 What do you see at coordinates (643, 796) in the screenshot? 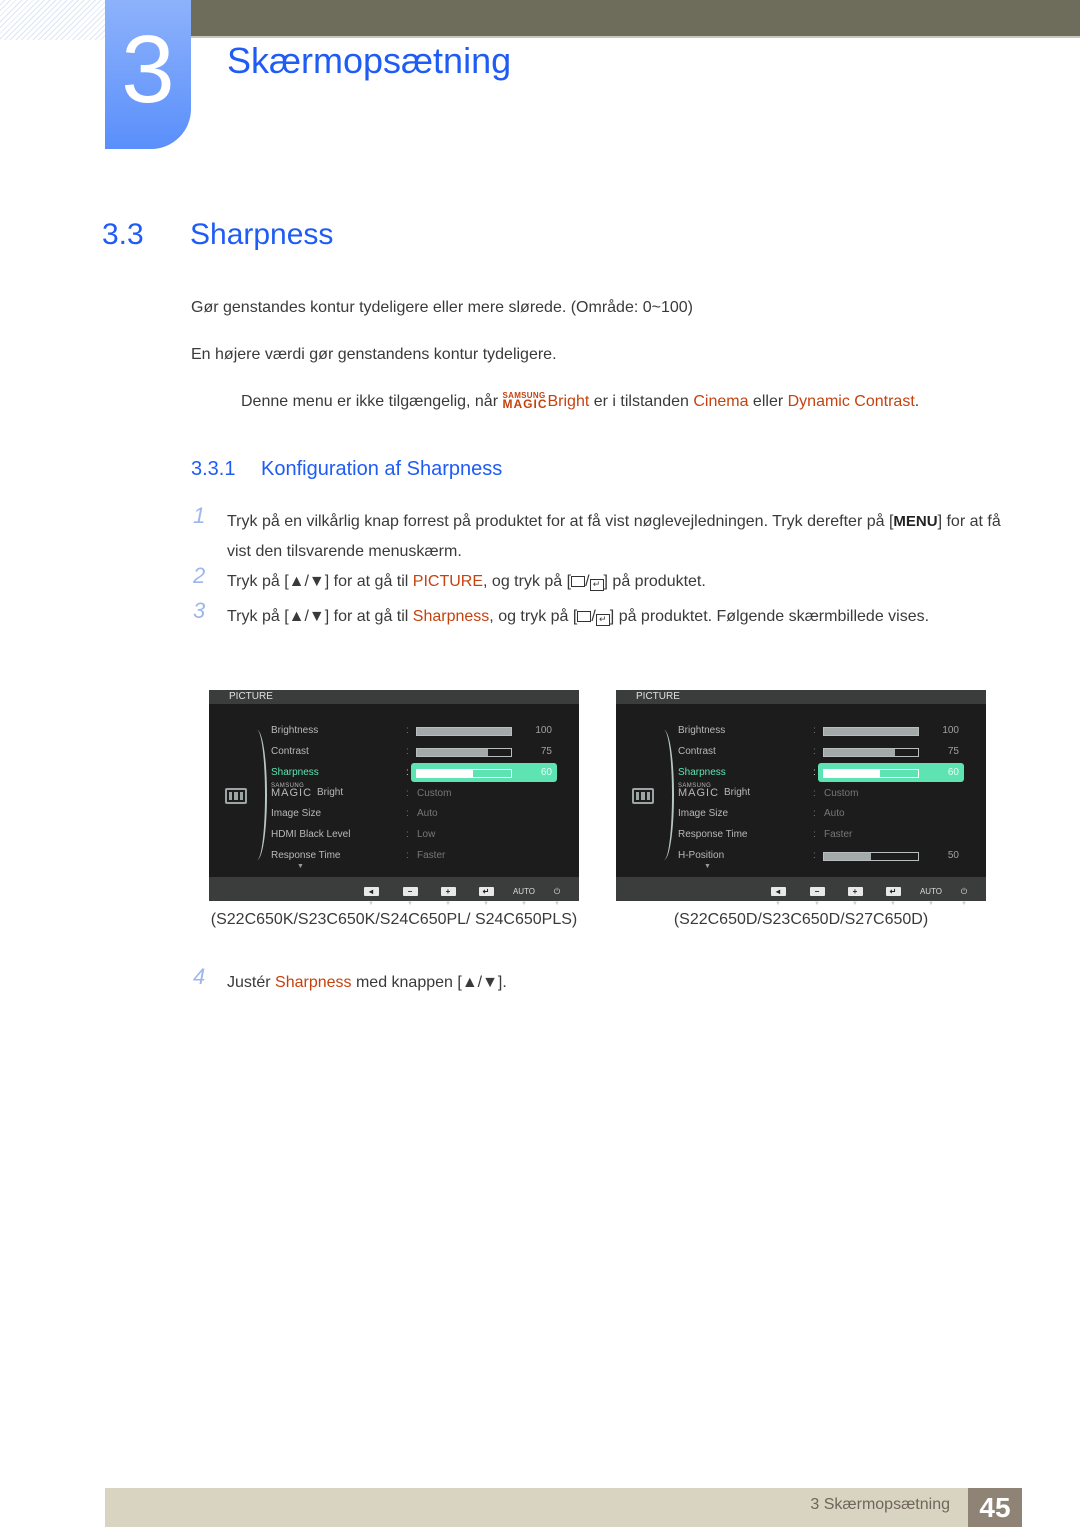
I see `picture-menu-icon` at bounding box center [643, 796].